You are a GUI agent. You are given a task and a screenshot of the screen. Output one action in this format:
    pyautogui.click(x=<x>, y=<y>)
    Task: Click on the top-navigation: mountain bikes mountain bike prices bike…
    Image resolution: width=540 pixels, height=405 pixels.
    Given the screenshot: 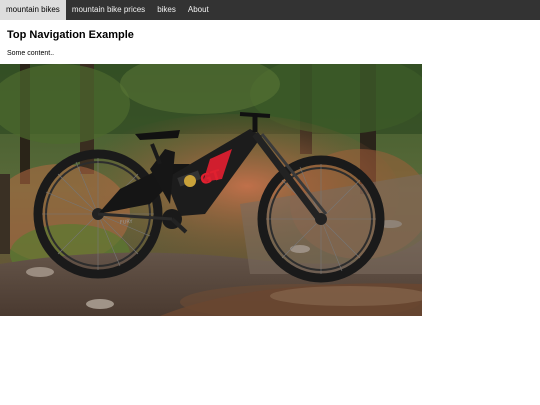 What is the action you would take?
    pyautogui.click(x=270, y=10)
    